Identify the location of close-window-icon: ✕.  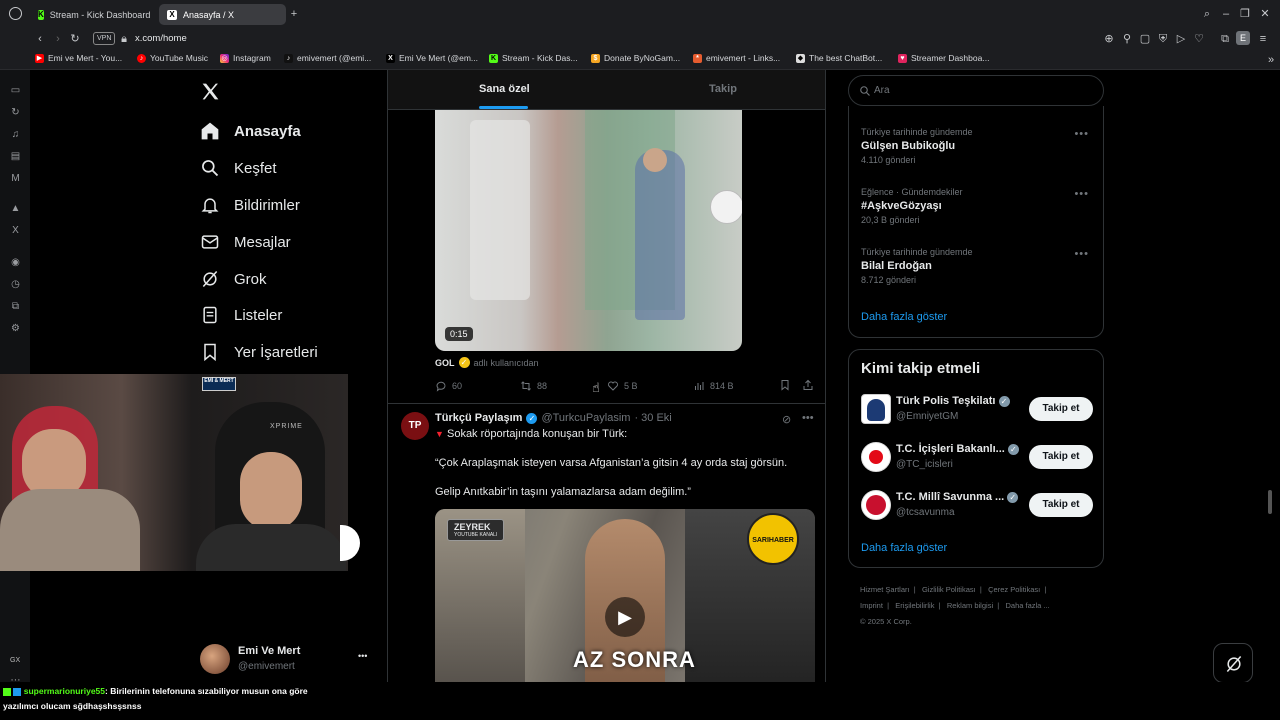
(1265, 14).